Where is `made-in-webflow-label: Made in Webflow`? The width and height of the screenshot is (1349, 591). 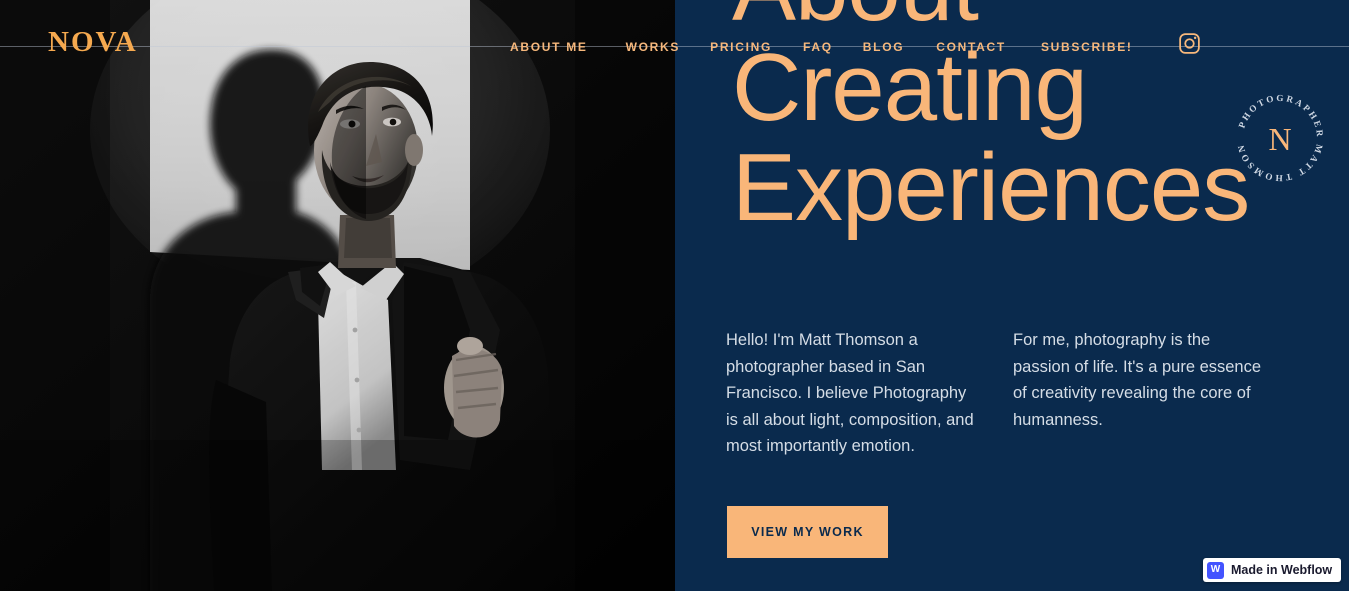
made-in-webflow-label: Made in Webflow is located at coordinates (1282, 569).